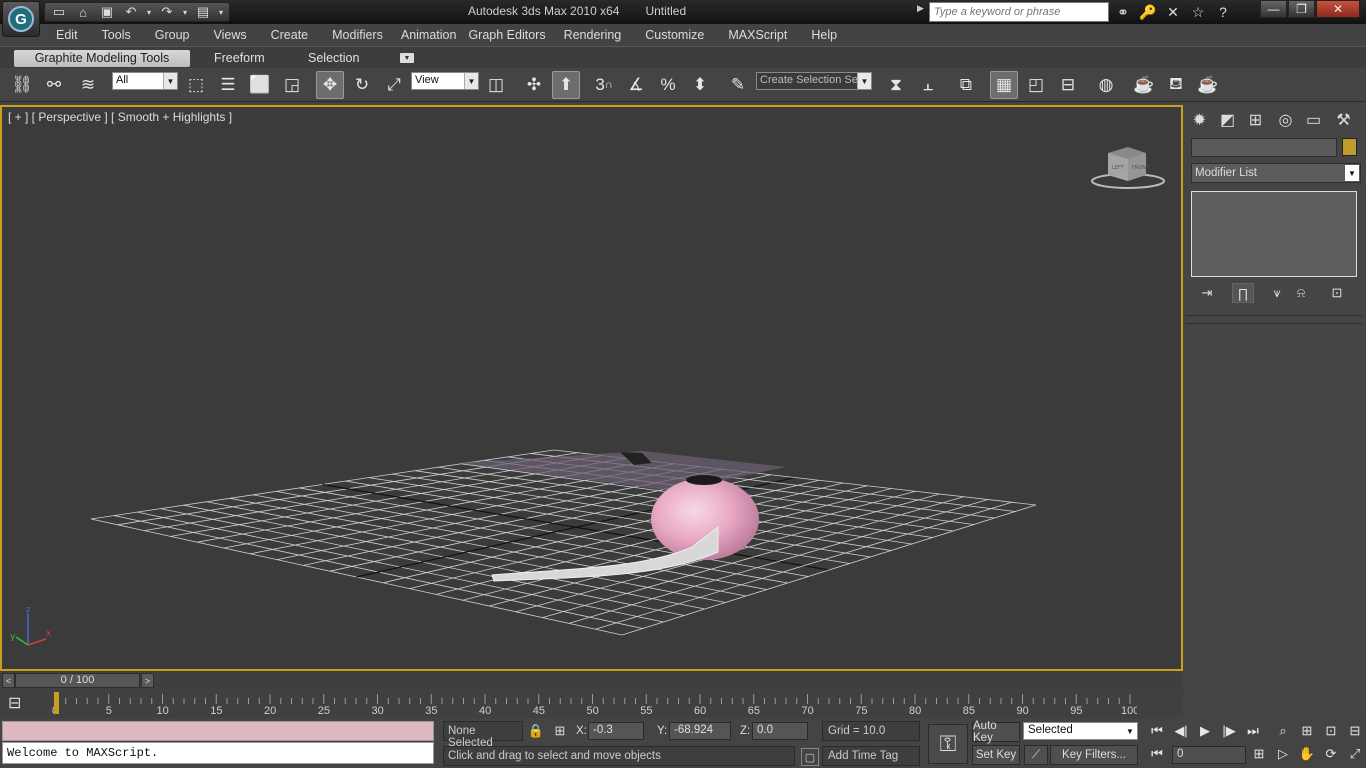 The height and width of the screenshot is (768, 1366). Describe the element at coordinates (357, 35) in the screenshot. I see `menu-modifiers: Modifiers` at that location.